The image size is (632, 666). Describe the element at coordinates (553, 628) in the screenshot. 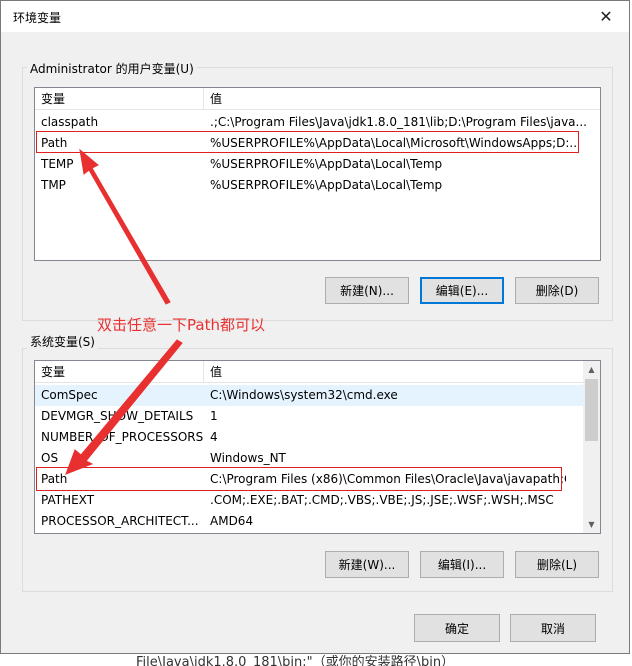

I see `cancel-button: 取消` at that location.